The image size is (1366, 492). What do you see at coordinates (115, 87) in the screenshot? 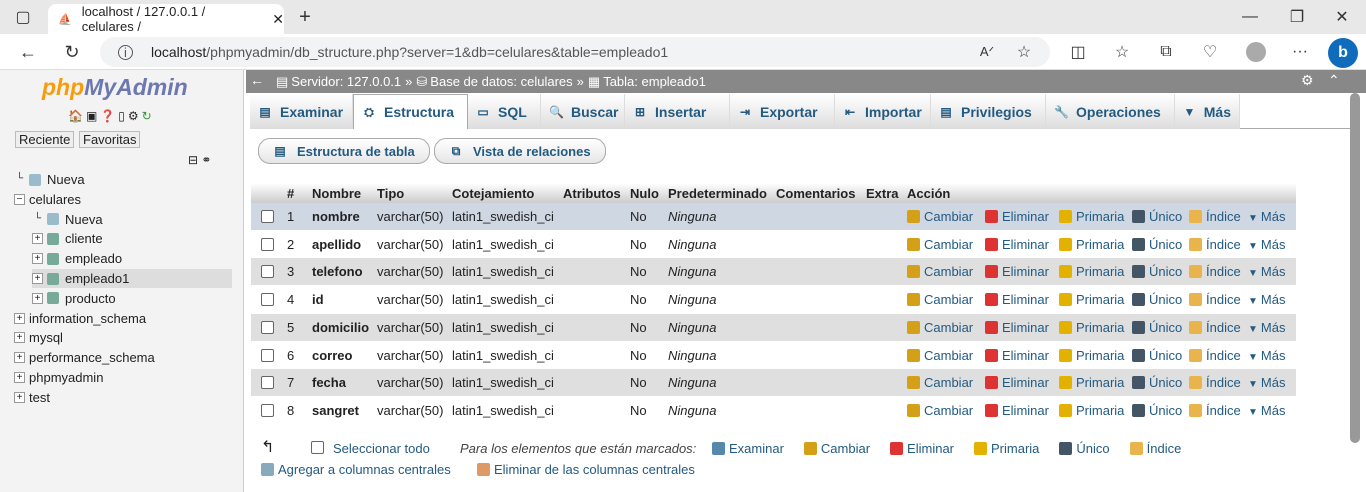
I see `phpmyadmin-logo: phpMyAdmin` at bounding box center [115, 87].